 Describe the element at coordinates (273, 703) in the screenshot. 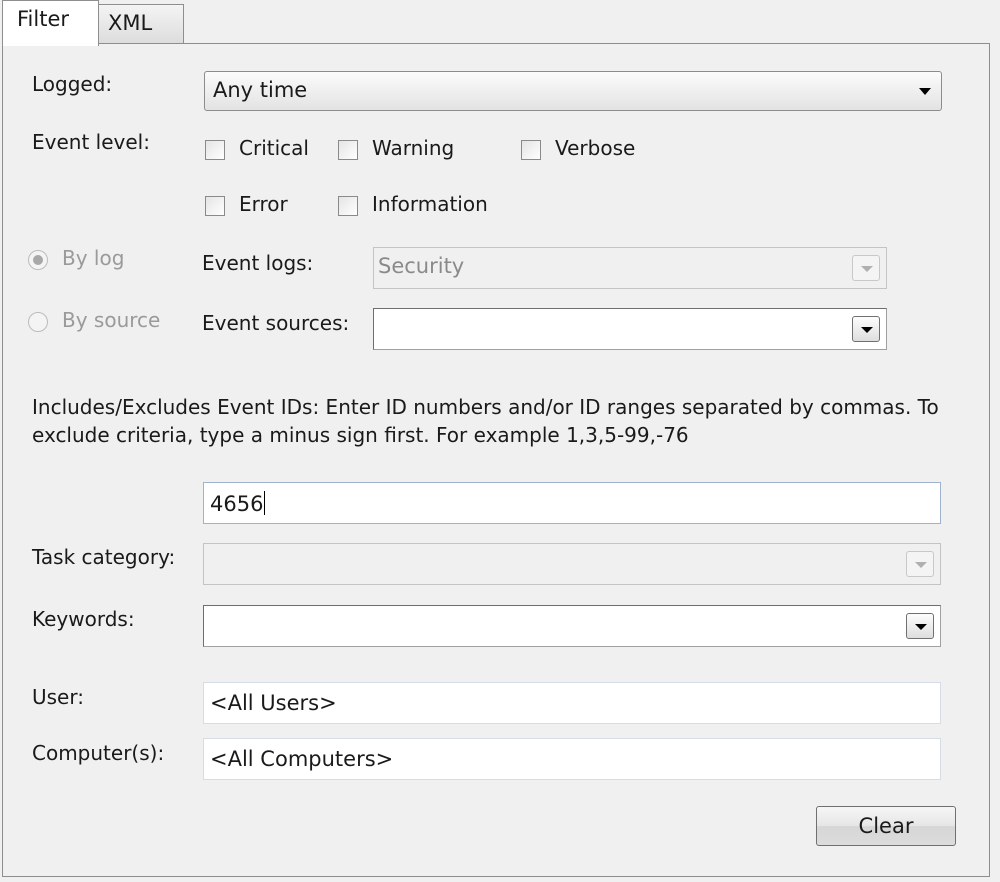

I see `user-value: <All Users>` at that location.